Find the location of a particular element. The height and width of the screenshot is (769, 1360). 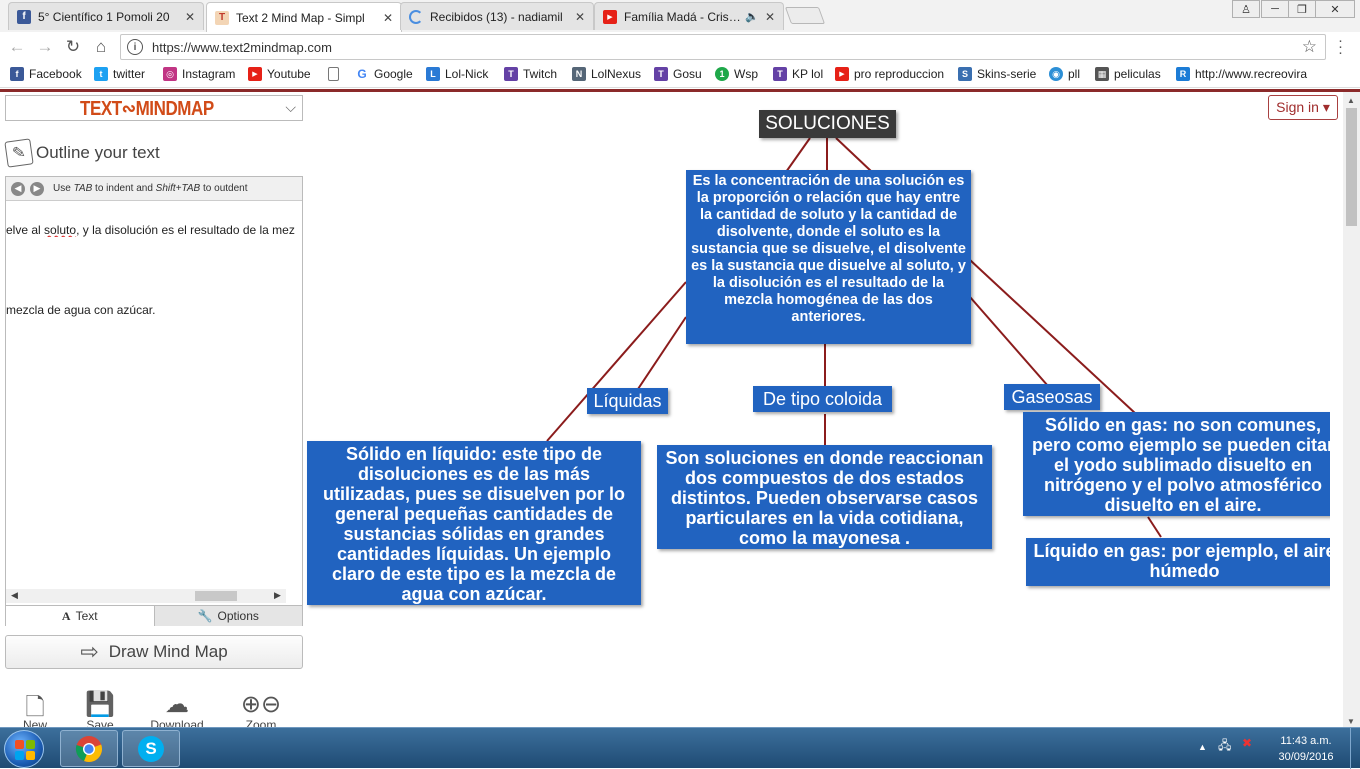

bookmark-google: G Google is located at coordinates (384, 74).